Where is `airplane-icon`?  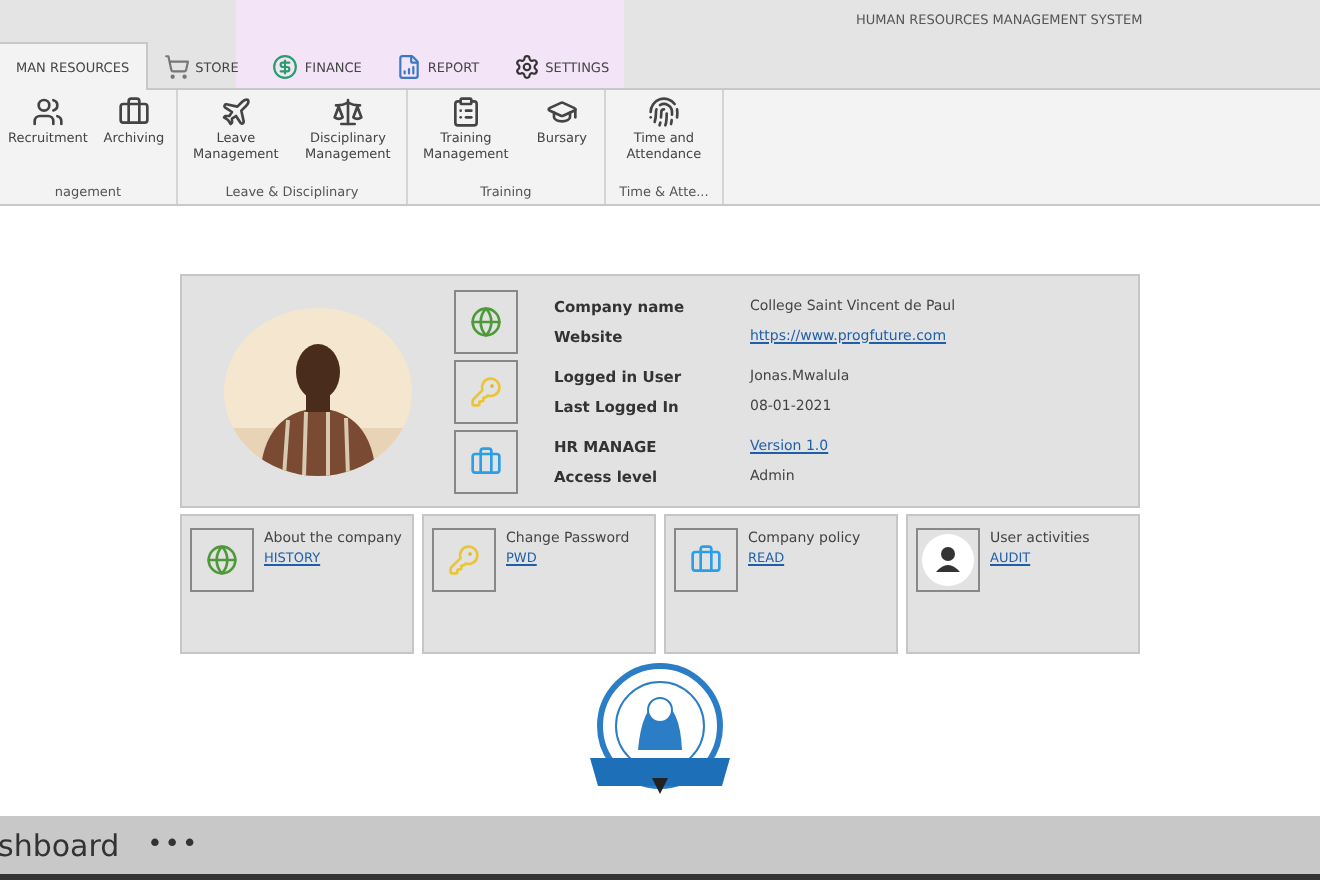
airplane-icon is located at coordinates (235, 112).